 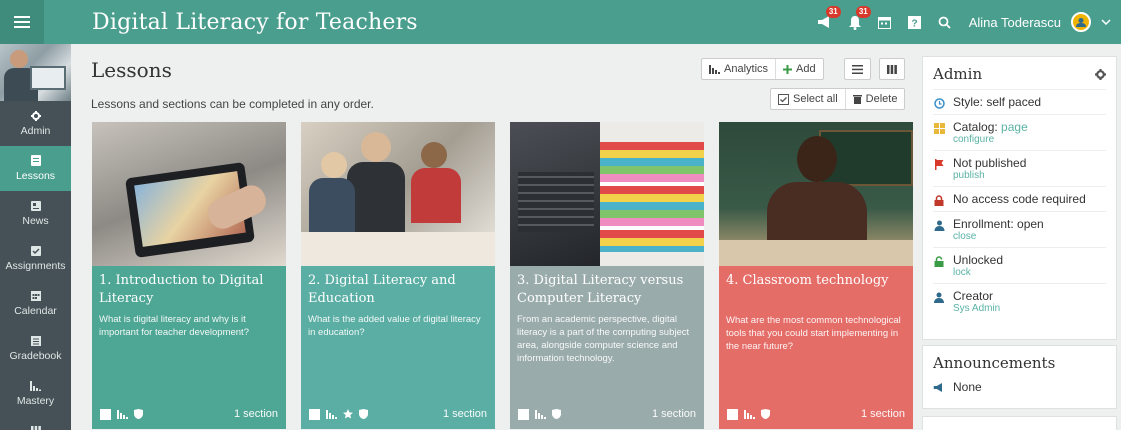 I want to click on page-title: Lessons, so click(x=131, y=70).